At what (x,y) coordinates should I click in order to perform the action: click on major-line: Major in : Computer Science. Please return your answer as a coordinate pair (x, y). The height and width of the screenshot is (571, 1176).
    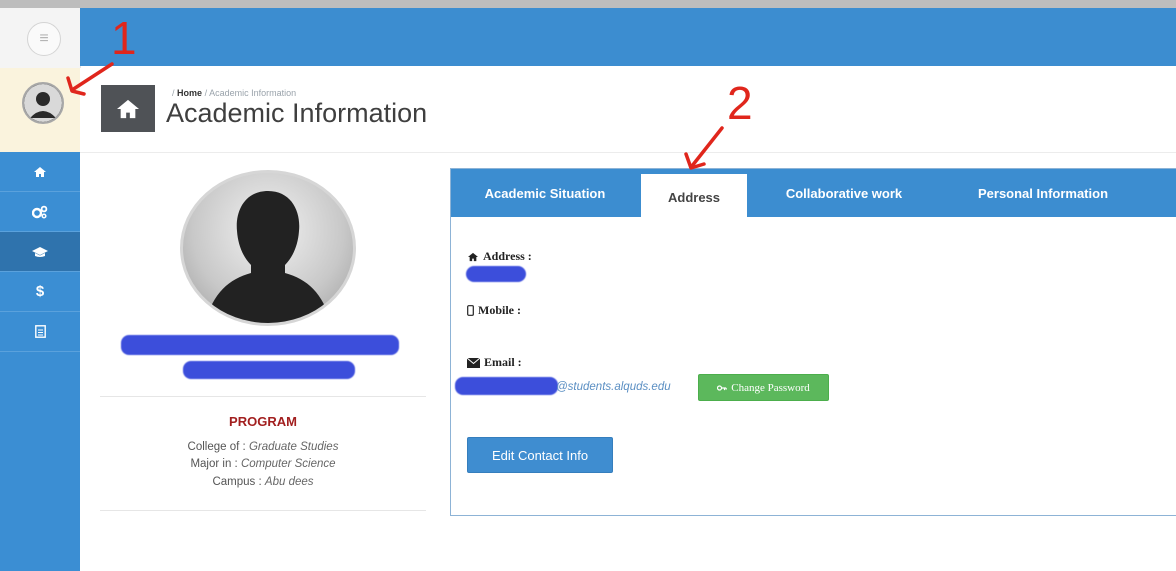
    Looking at the image, I should click on (263, 464).